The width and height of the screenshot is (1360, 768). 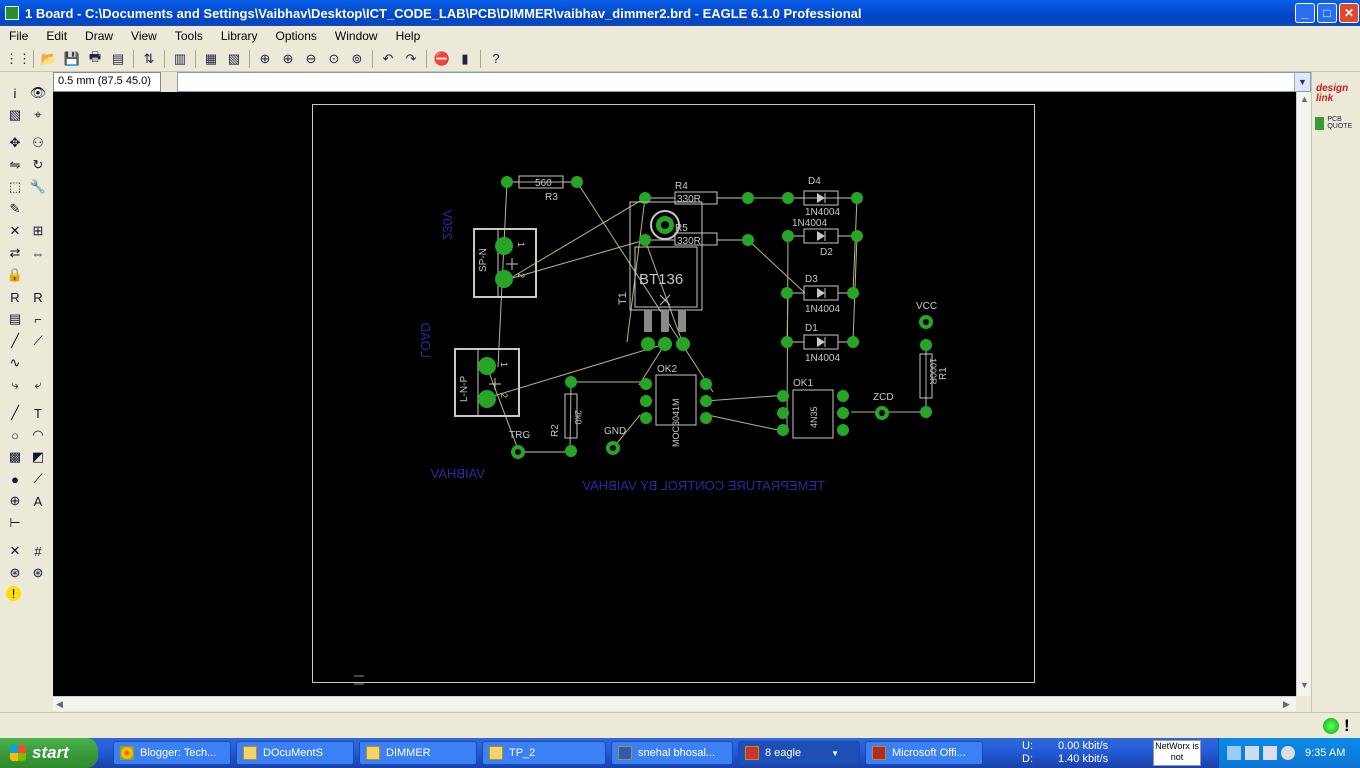 What do you see at coordinates (38, 413) in the screenshot?
I see `text-icon: T` at bounding box center [38, 413].